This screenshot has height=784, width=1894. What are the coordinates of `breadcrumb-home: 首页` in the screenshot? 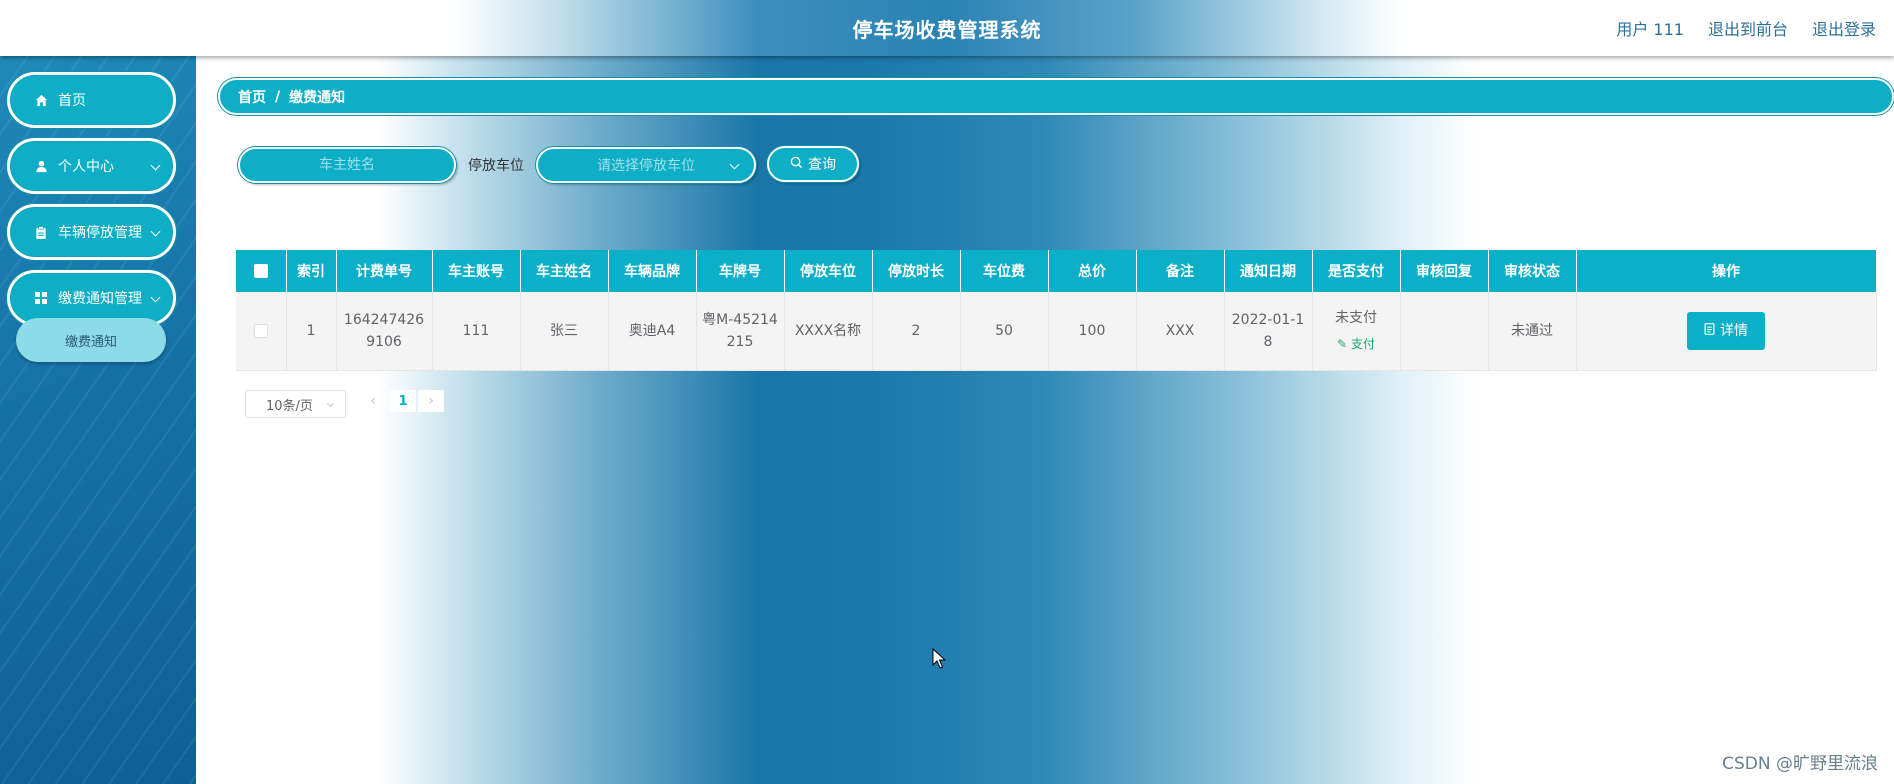 It's located at (252, 97).